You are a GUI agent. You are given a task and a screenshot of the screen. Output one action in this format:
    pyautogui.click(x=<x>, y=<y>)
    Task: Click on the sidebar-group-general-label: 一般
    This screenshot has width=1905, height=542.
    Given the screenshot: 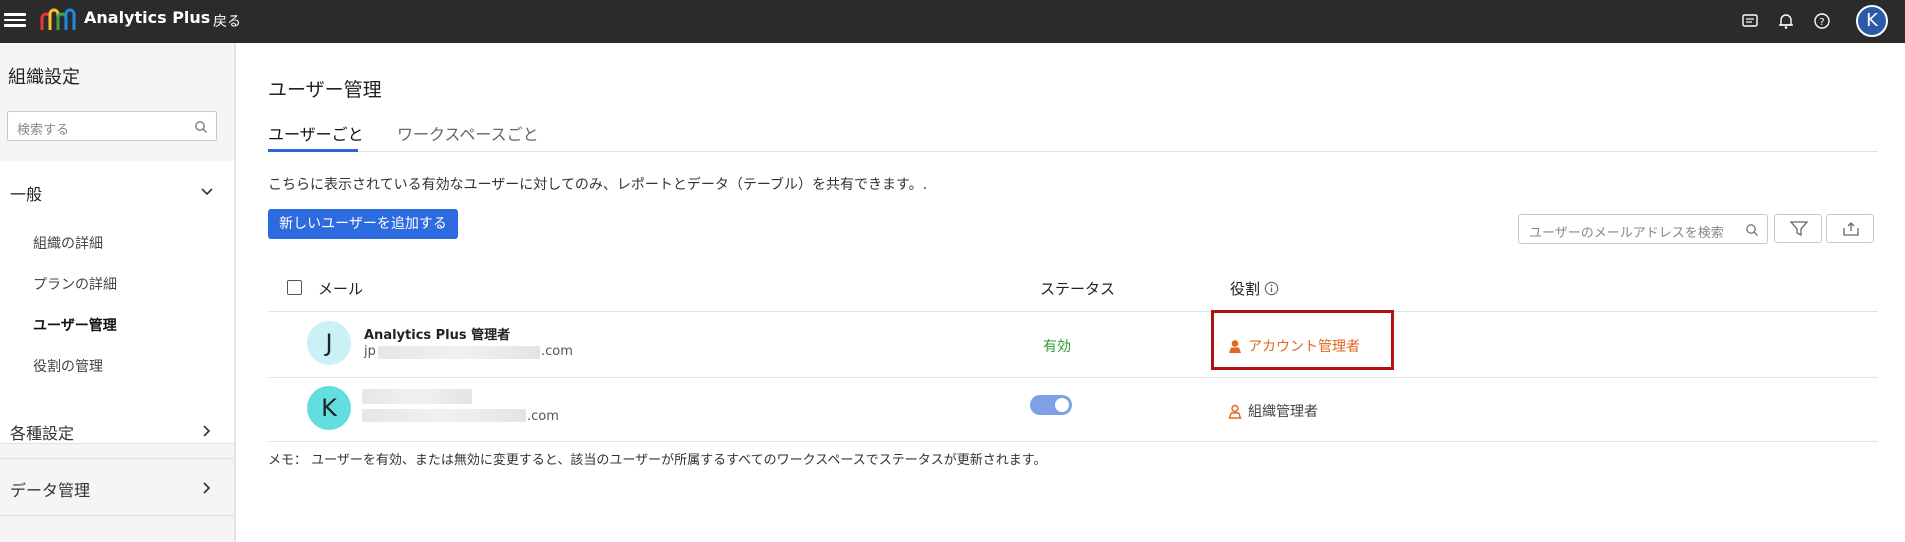 What is the action you would take?
    pyautogui.click(x=26, y=193)
    